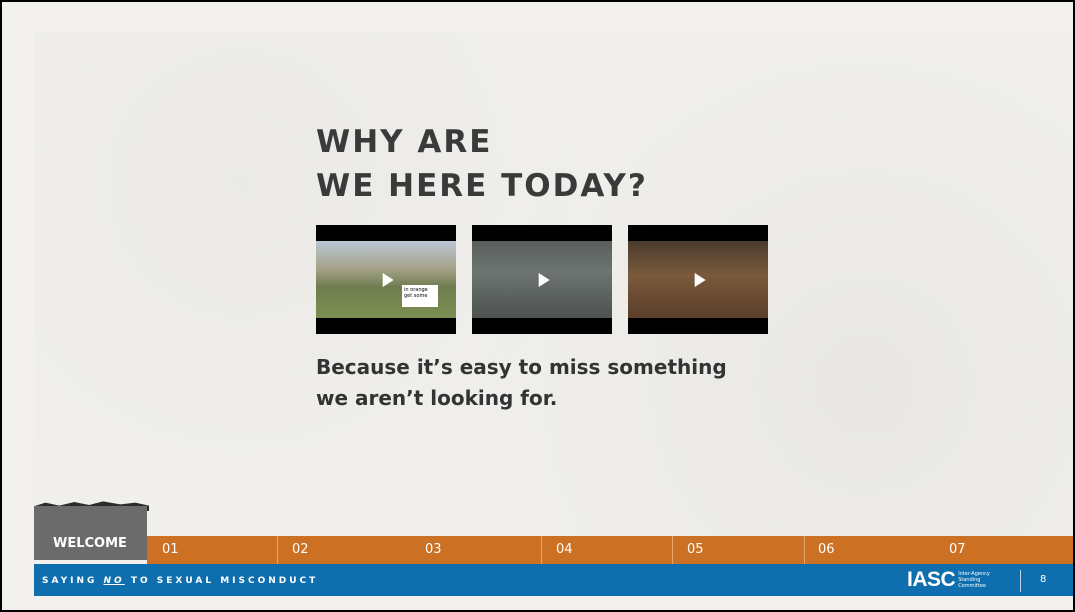 The image size is (1075, 612). Describe the element at coordinates (957, 550) in the screenshot. I see `nav-item-07: 07` at that location.